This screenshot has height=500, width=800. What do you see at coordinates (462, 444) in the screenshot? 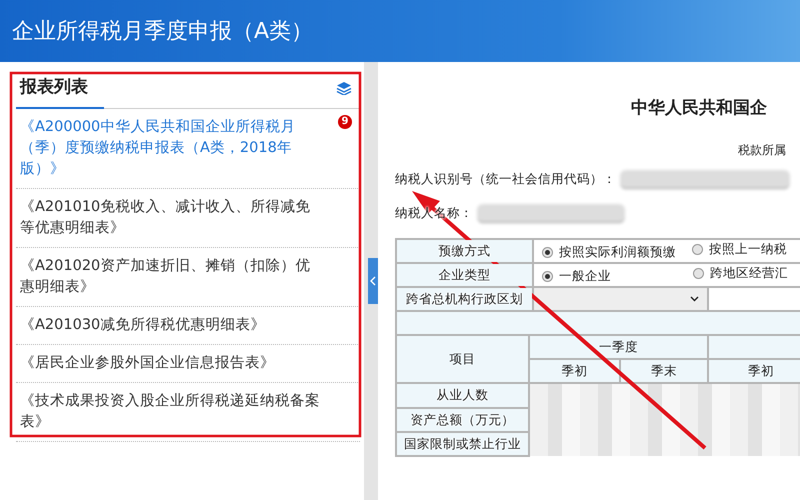
I see `row-label: 国家限制或禁止行业` at bounding box center [462, 444].